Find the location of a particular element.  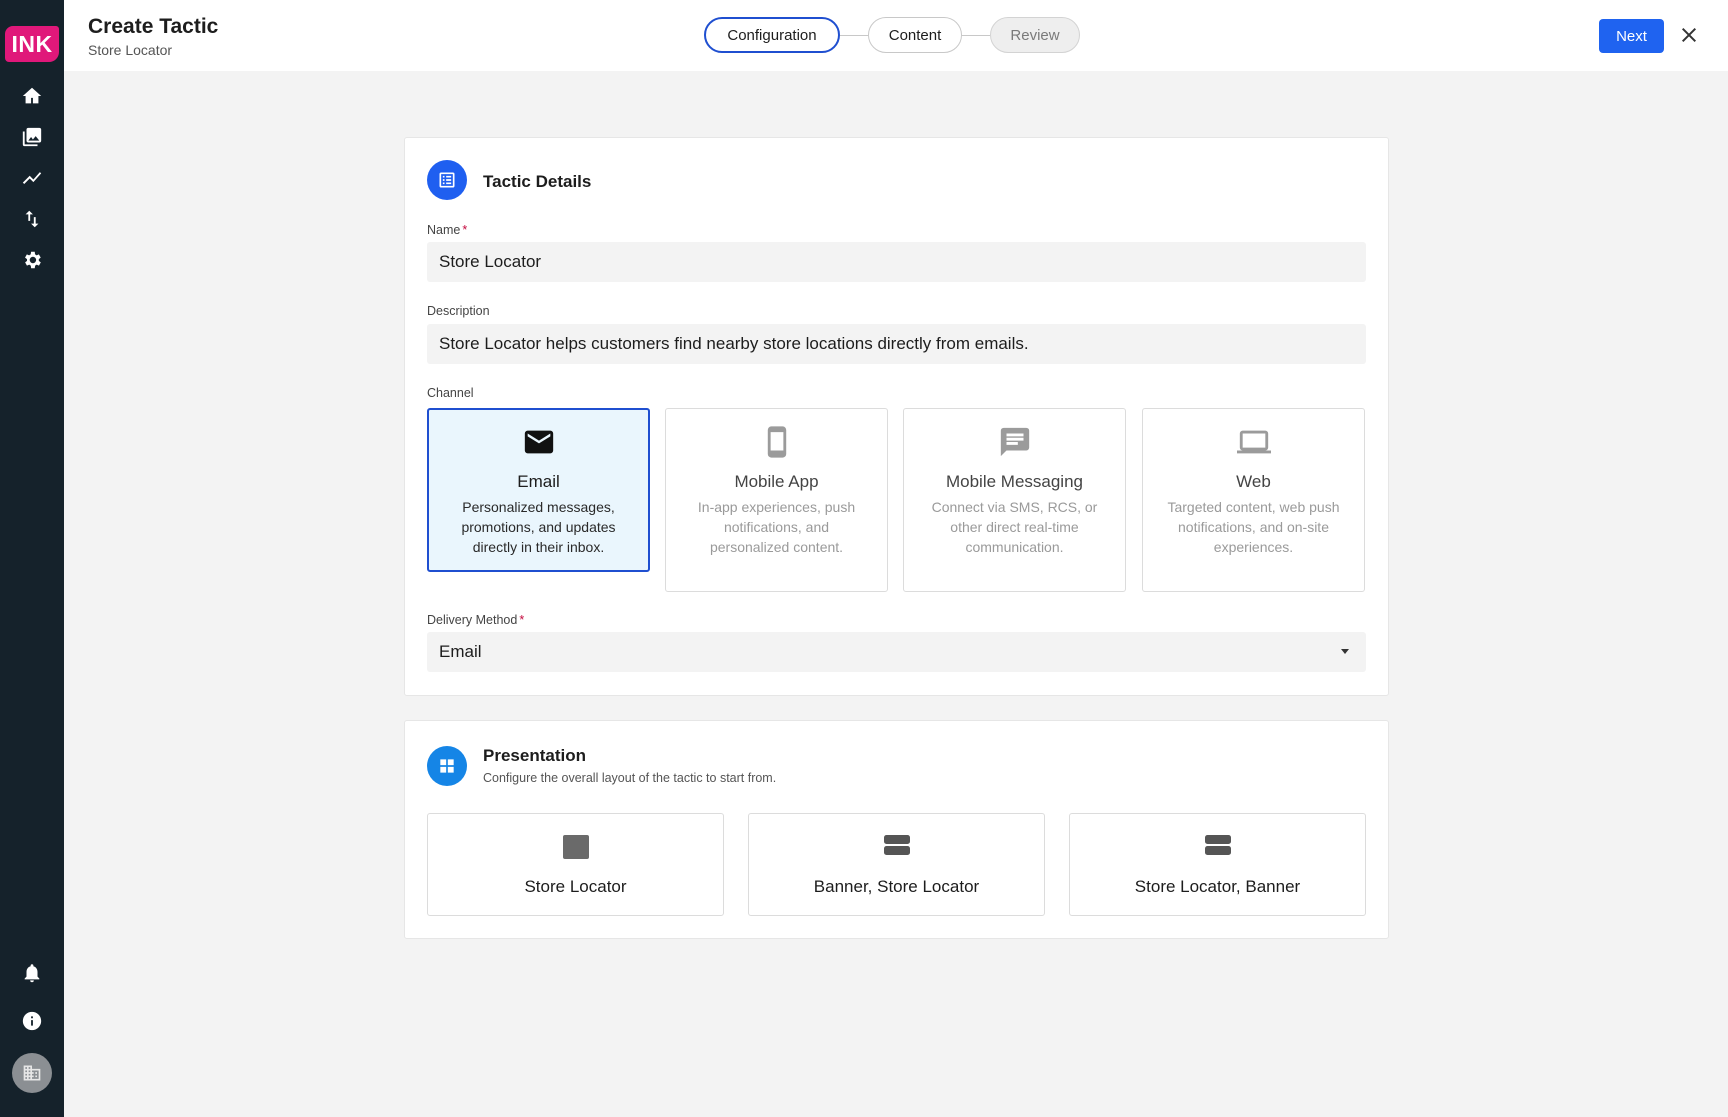

building-icon is located at coordinates (32, 1073).